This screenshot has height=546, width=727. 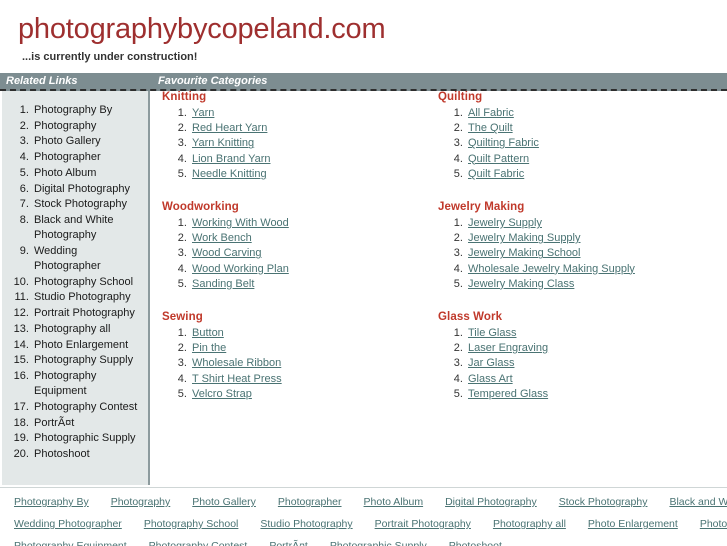 What do you see at coordinates (141, 502) in the screenshot?
I see `footer-link: Photography` at bounding box center [141, 502].